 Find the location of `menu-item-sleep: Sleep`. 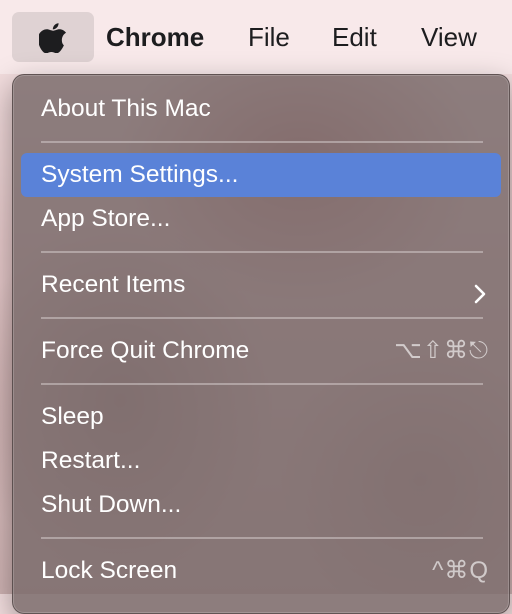

menu-item-sleep: Sleep is located at coordinates (261, 417).